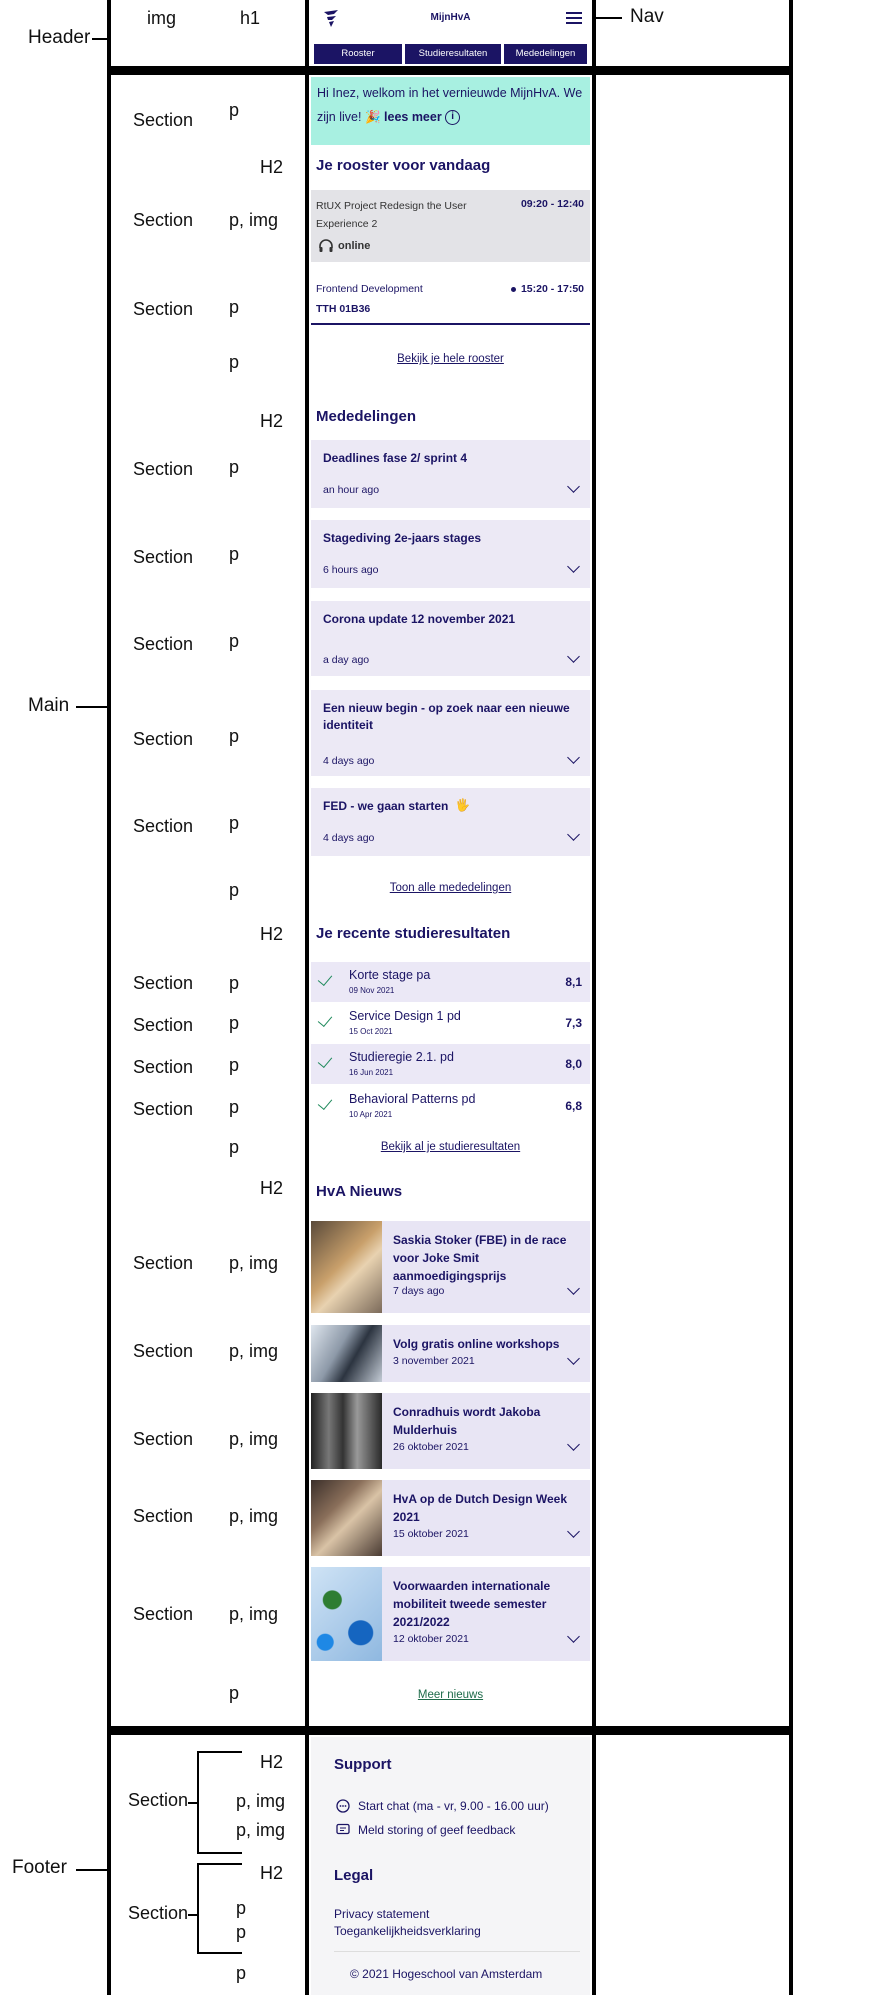  I want to click on result-name: Korte stage pa, so click(390, 975).